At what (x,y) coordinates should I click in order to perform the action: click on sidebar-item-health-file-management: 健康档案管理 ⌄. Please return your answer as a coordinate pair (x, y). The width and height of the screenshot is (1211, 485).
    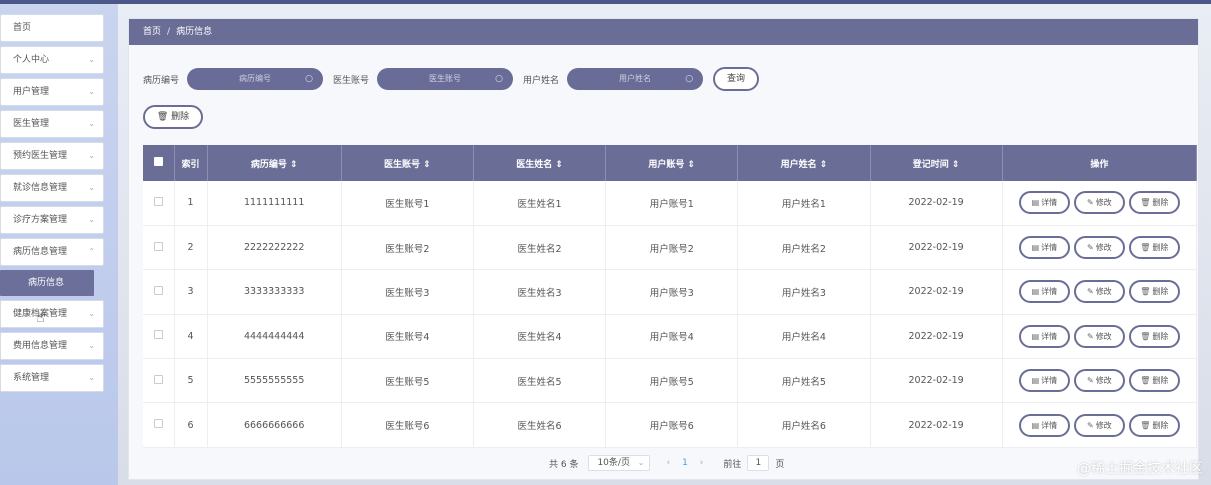
    Looking at the image, I should click on (52, 314).